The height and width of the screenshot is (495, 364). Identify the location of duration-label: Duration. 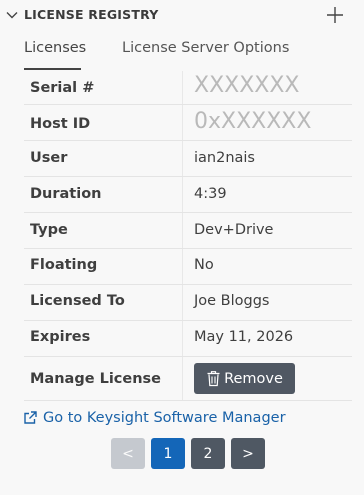
(66, 194).